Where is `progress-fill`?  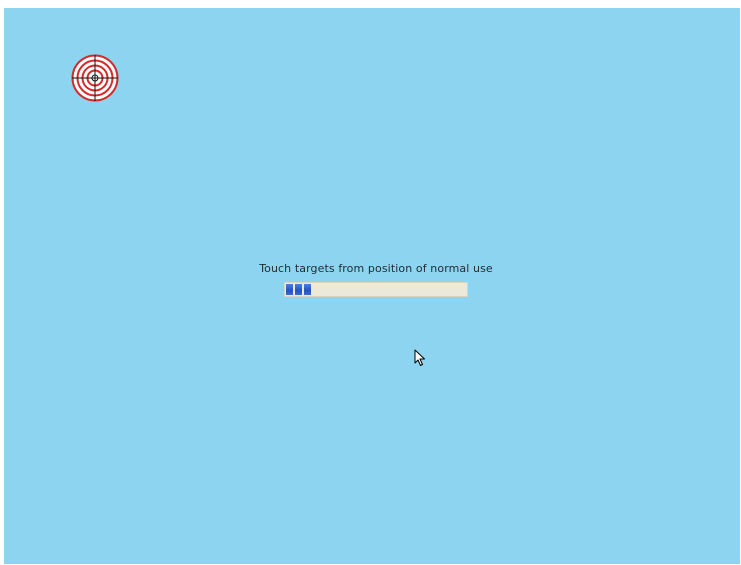
progress-fill is located at coordinates (299, 289).